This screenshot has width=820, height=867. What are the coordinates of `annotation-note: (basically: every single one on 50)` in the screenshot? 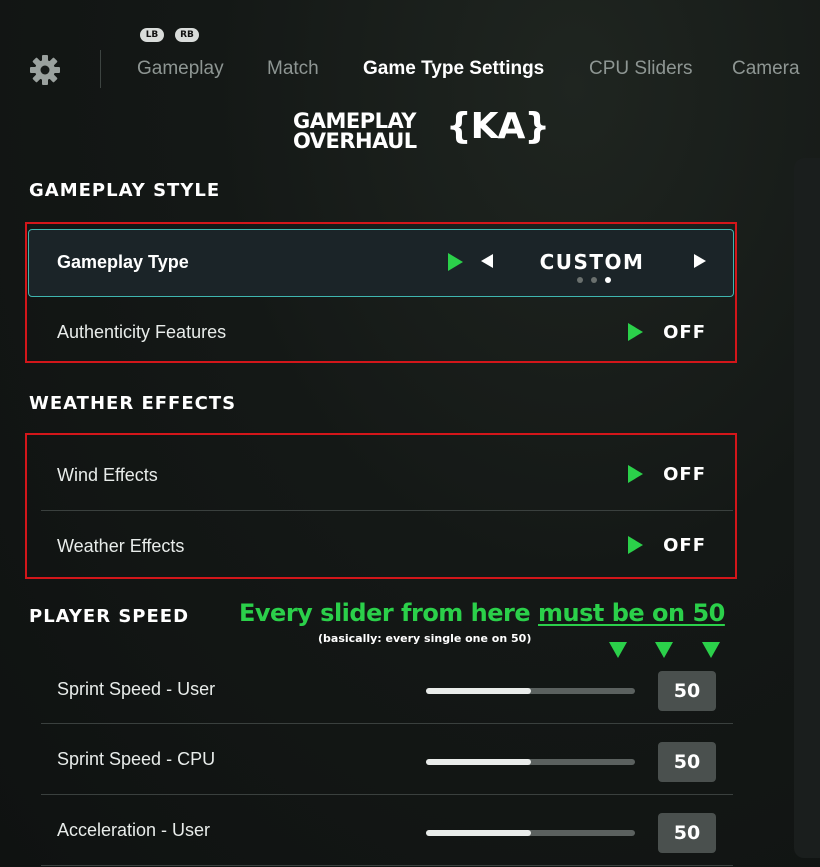 It's located at (425, 638).